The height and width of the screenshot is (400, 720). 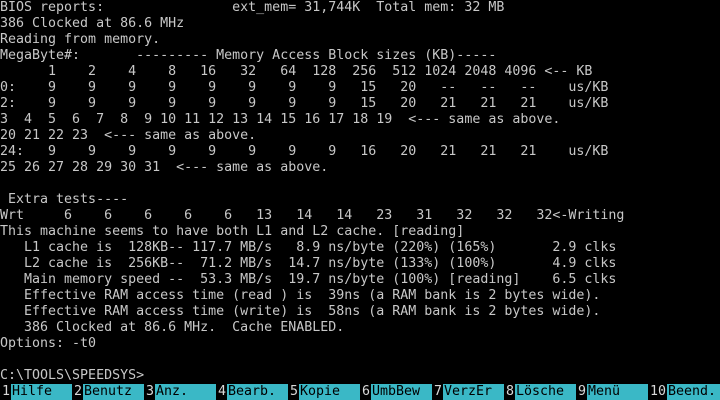 I want to click on cache-enabled-line: 386 Clocked at 86.6 MHz. Cache ENABLED., so click(x=172, y=327).